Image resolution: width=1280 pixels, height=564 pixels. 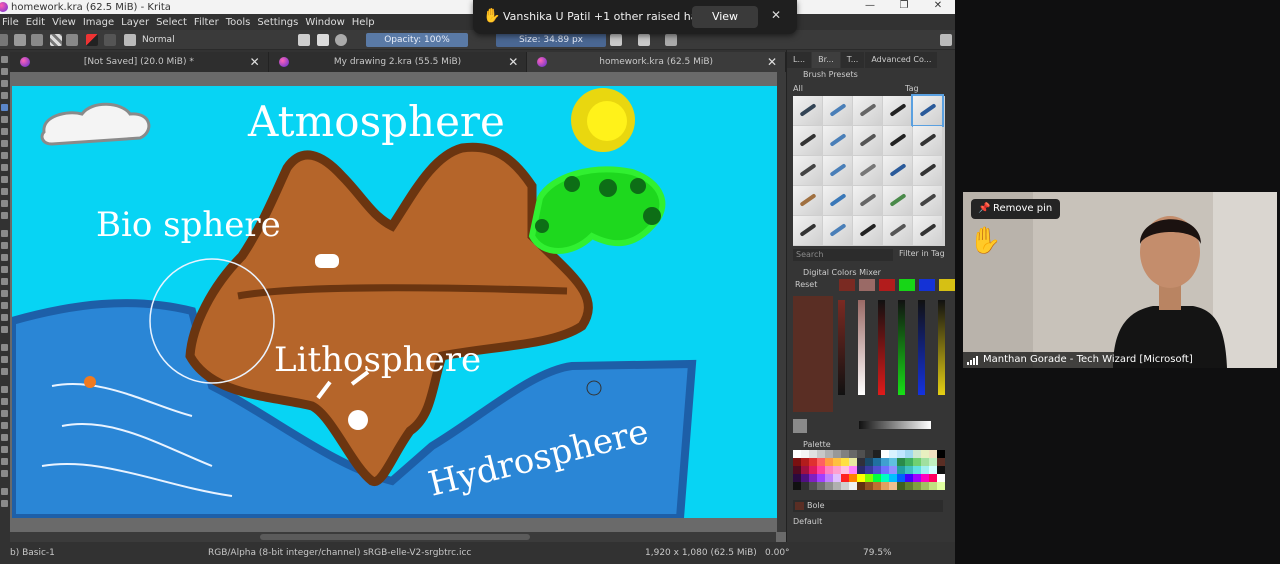 I want to click on color-sampler-tool-icon, so click(x=4, y=281).